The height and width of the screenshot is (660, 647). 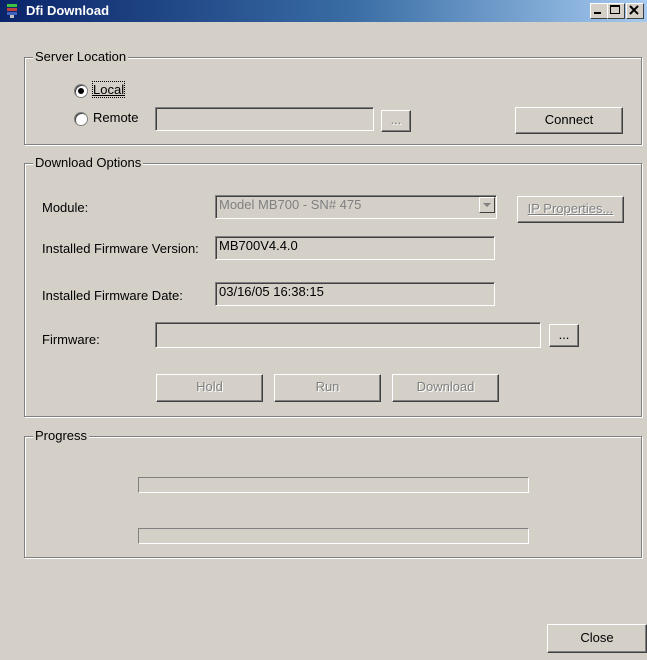 I want to click on firmware-file-input, so click(x=348, y=335).